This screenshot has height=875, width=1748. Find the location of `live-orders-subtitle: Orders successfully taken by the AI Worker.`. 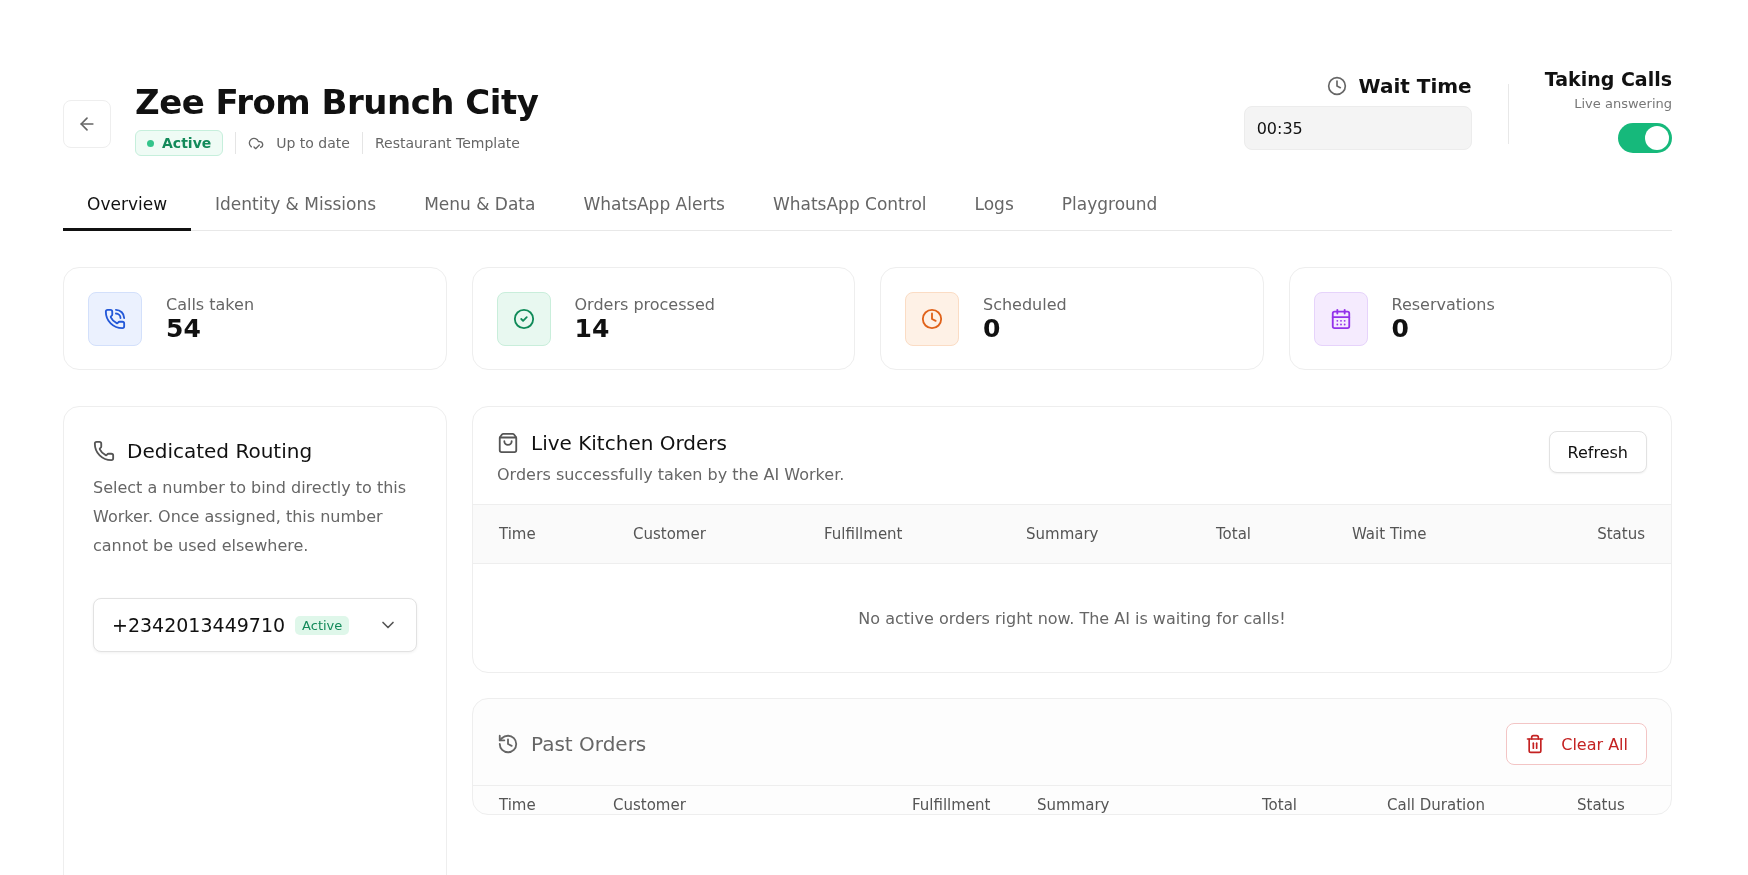

live-orders-subtitle: Orders successfully taken by the AI Worker. is located at coordinates (671, 474).